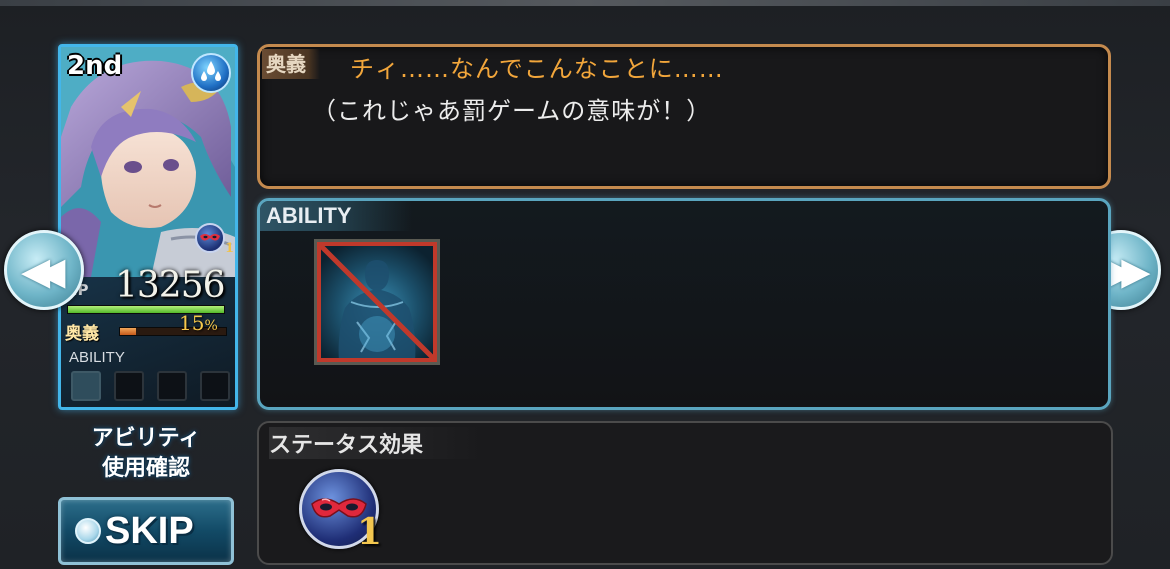 The height and width of the screenshot is (569, 1170). What do you see at coordinates (148, 227) in the screenshot?
I see `character-card: 2nd 1 HP 13256 奥義 15% ABILITY` at bounding box center [148, 227].